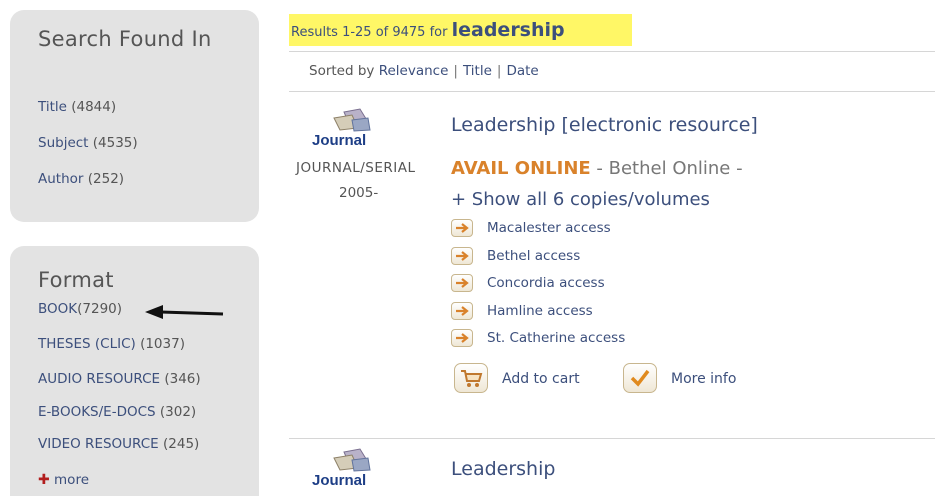  I want to click on search-query: leadership, so click(508, 30).